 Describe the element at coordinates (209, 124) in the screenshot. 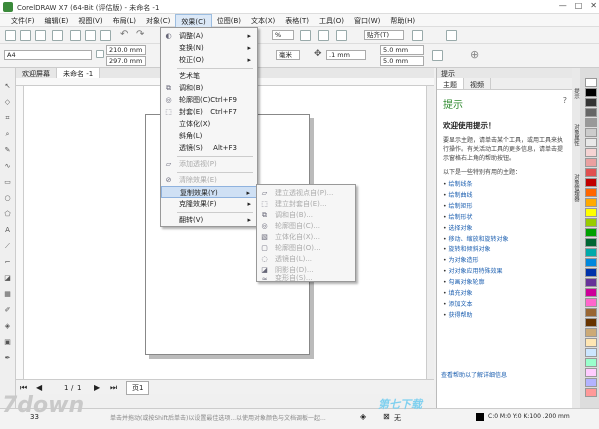

I see `menu-item-extrude: 立体化(X)` at that location.